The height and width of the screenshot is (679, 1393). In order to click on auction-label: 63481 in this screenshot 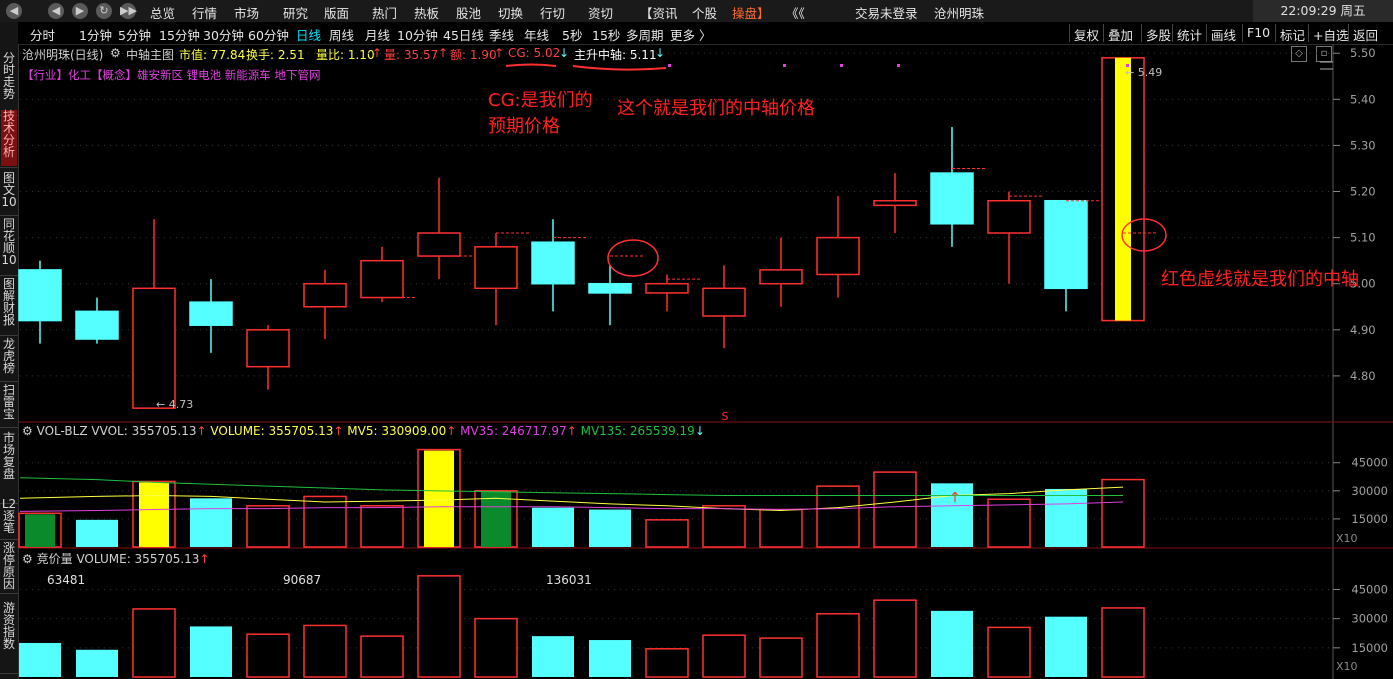, I will do `click(66, 580)`.